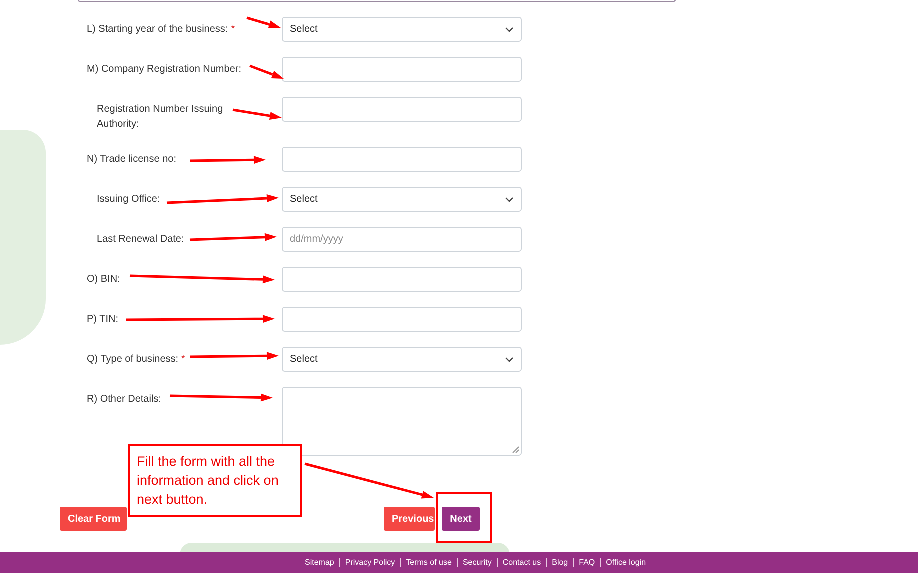 Image resolution: width=918 pixels, height=573 pixels. What do you see at coordinates (521, 562) in the screenshot?
I see `footer-link: Contact us` at bounding box center [521, 562].